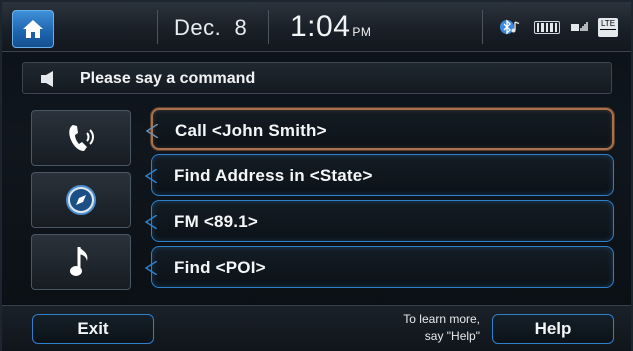 Image resolution: width=633 pixels, height=351 pixels. What do you see at coordinates (379, 129) in the screenshot?
I see `command-item: Call <John Smith>` at bounding box center [379, 129].